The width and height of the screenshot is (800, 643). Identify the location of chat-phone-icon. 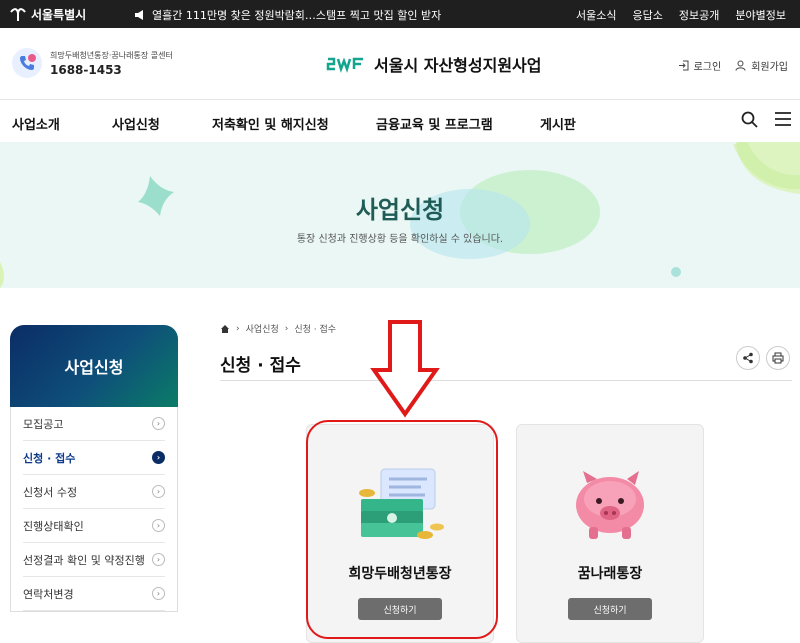
(27, 63).